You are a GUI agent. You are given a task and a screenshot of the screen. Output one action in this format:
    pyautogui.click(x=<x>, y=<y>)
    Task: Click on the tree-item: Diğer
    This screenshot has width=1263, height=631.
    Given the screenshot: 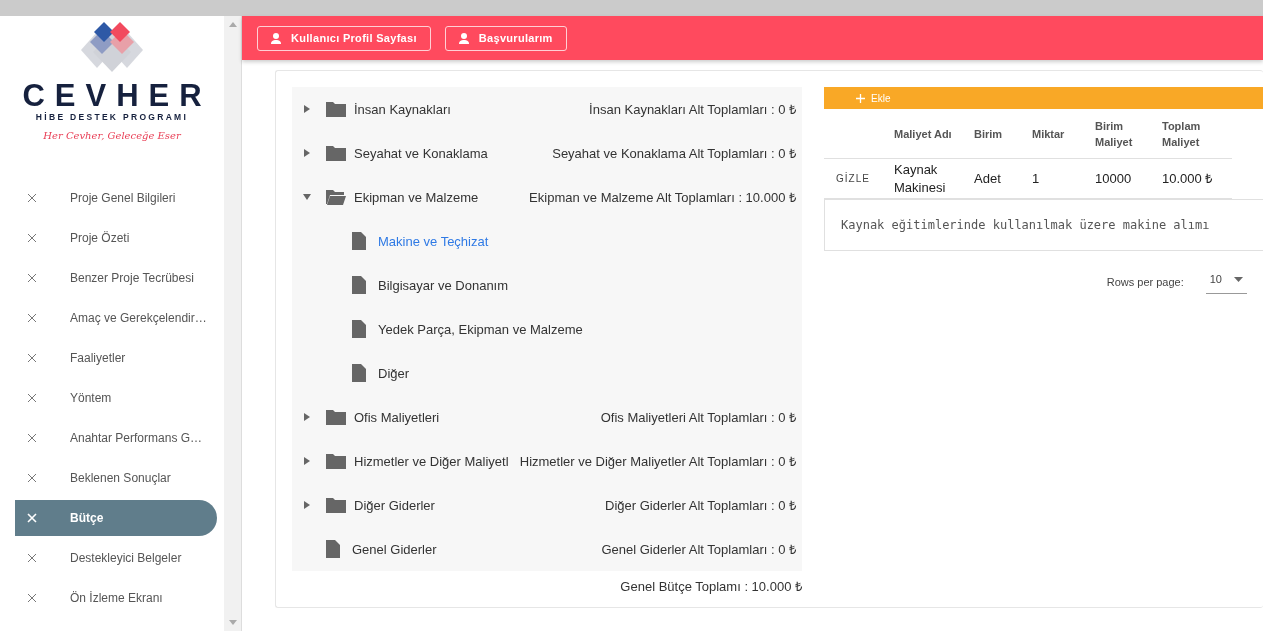 What is the action you would take?
    pyautogui.click(x=394, y=373)
    